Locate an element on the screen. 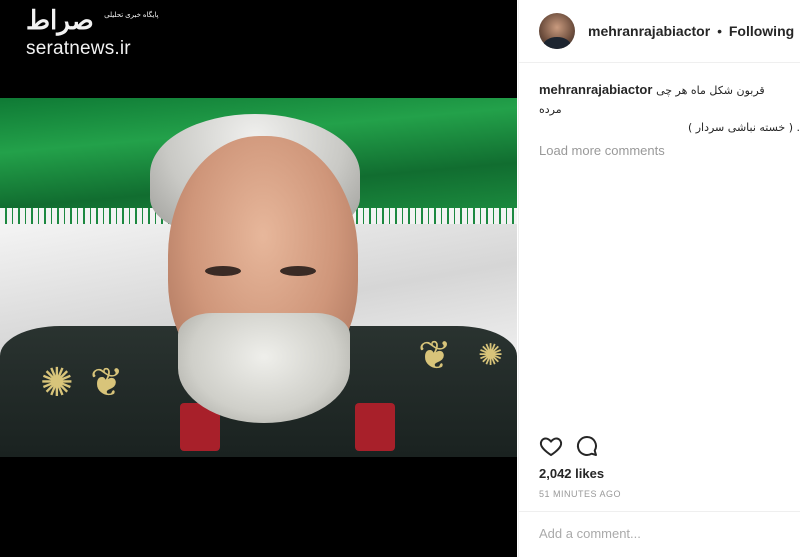 This screenshot has width=800, height=557. watermark: صراط پایگاه خبری تحلیلی seratnews.ir is located at coordinates (92, 32).